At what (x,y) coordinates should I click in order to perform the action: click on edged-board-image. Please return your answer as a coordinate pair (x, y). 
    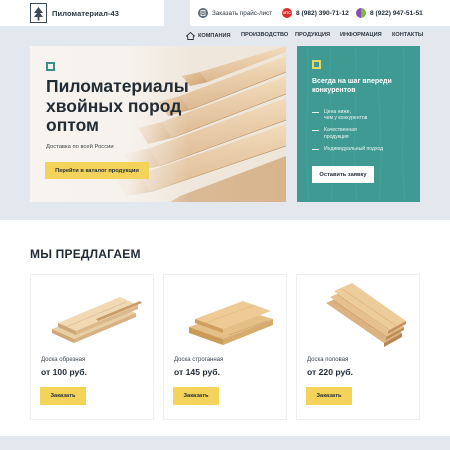
    Looking at the image, I should click on (97, 320).